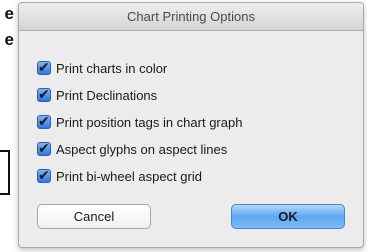 This screenshot has width=367, height=252. I want to click on option-print-declinations: ✔ Print Declinations, so click(139, 95).